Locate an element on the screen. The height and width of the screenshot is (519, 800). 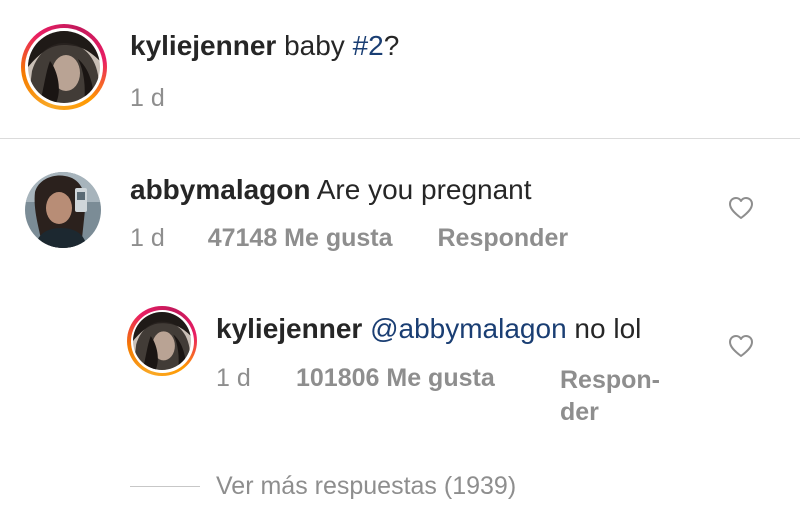
caption-text: kyliejenner baby #2? is located at coordinates (264, 46).